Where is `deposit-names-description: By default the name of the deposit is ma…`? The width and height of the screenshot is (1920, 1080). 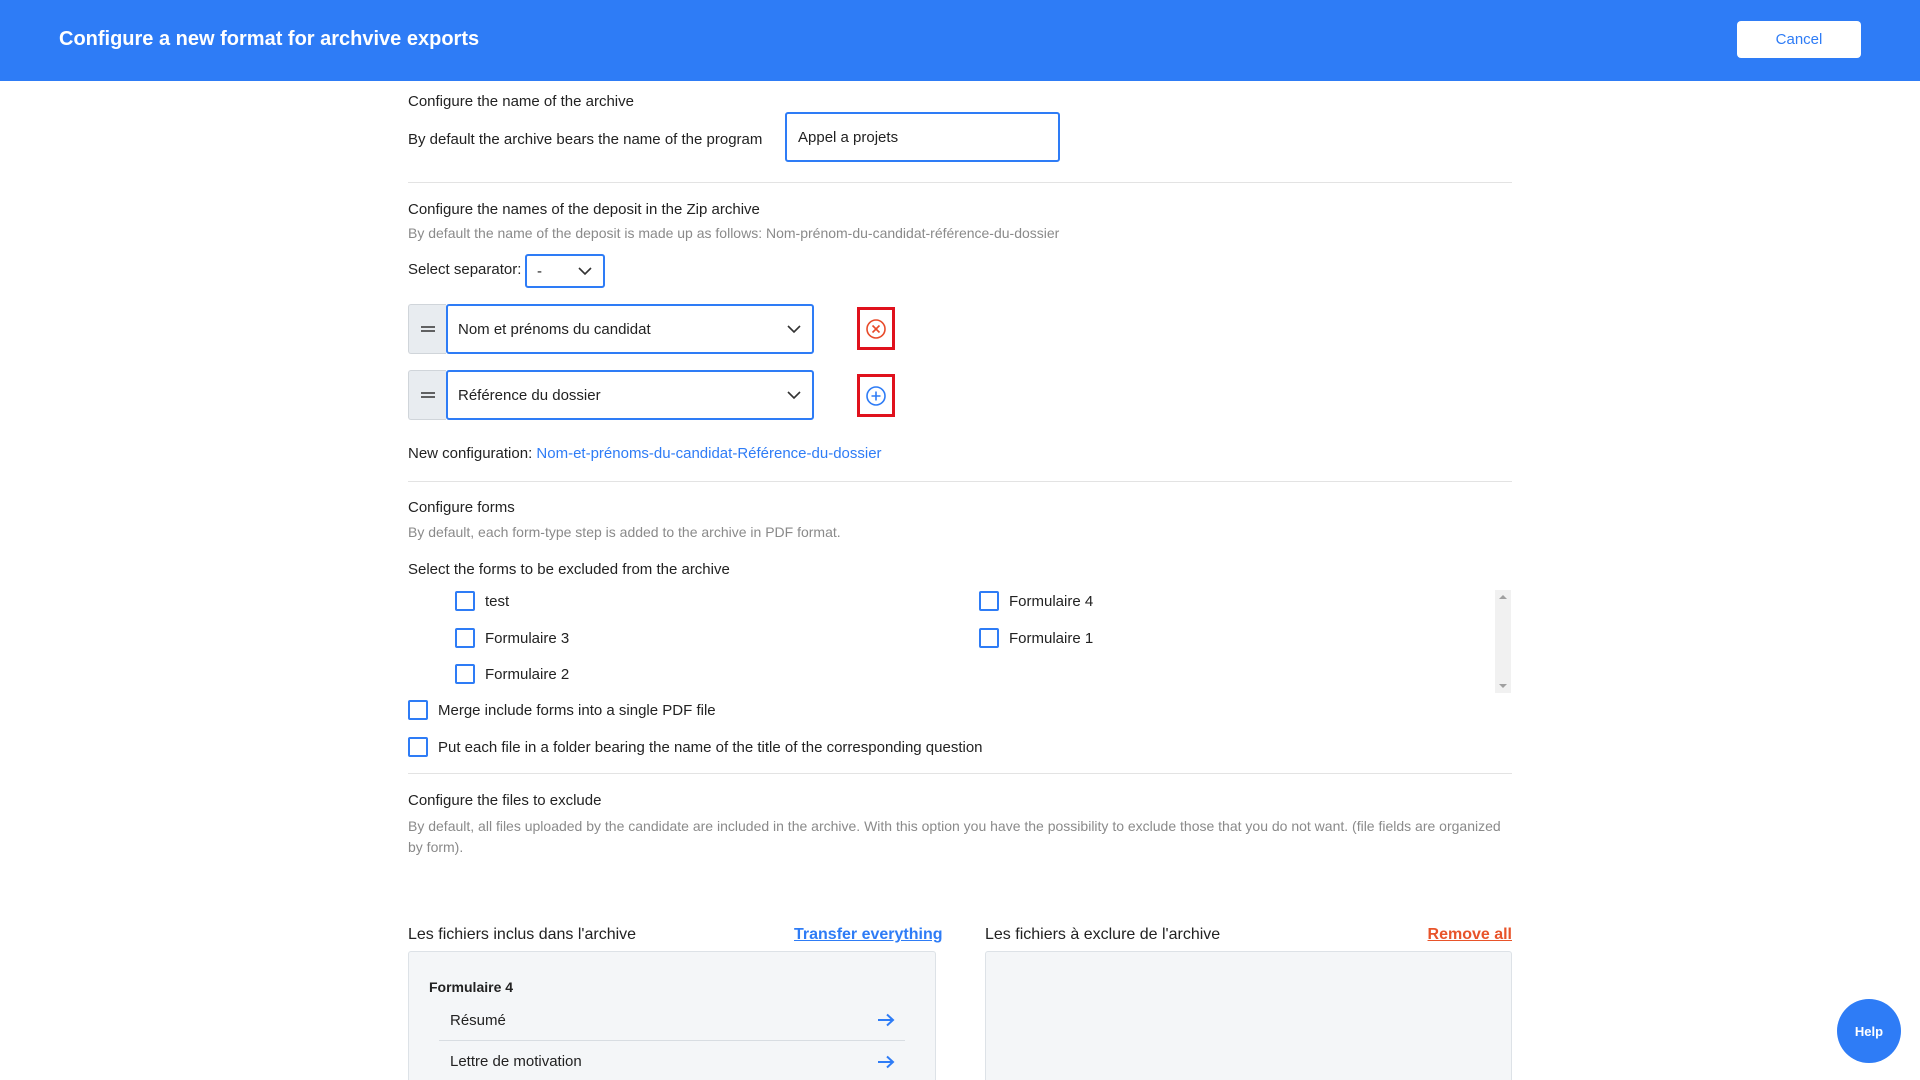
deposit-names-description: By default the name of the deposit is ma… is located at coordinates (734, 233).